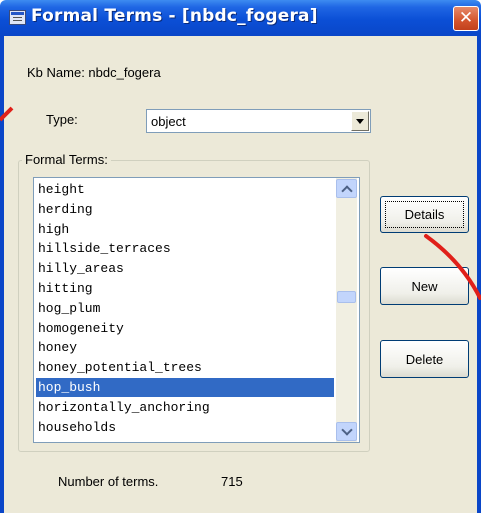  I want to click on type-dropdown-value: object, so click(168, 121).